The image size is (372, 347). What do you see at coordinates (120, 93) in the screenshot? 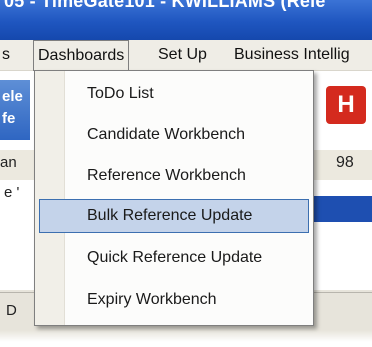
I see `menu-item-label: ToDo List` at bounding box center [120, 93].